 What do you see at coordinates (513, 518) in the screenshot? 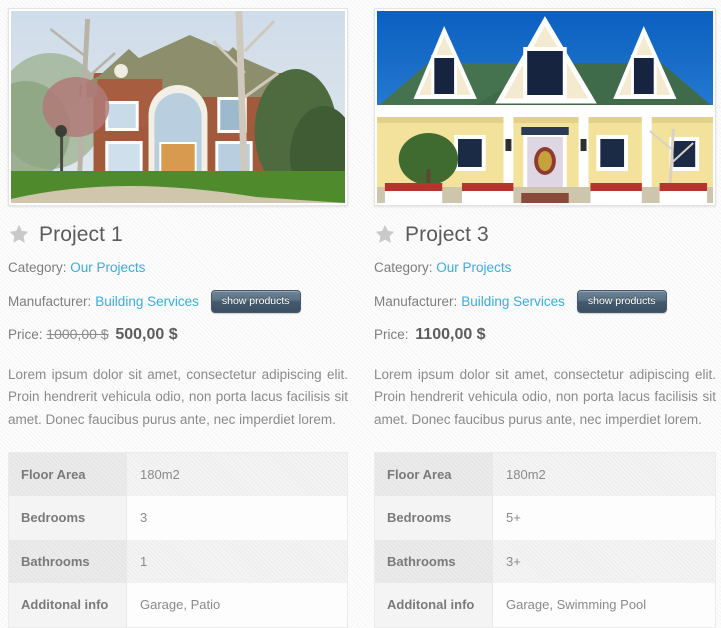
I see `spec-value: 5+` at bounding box center [513, 518].